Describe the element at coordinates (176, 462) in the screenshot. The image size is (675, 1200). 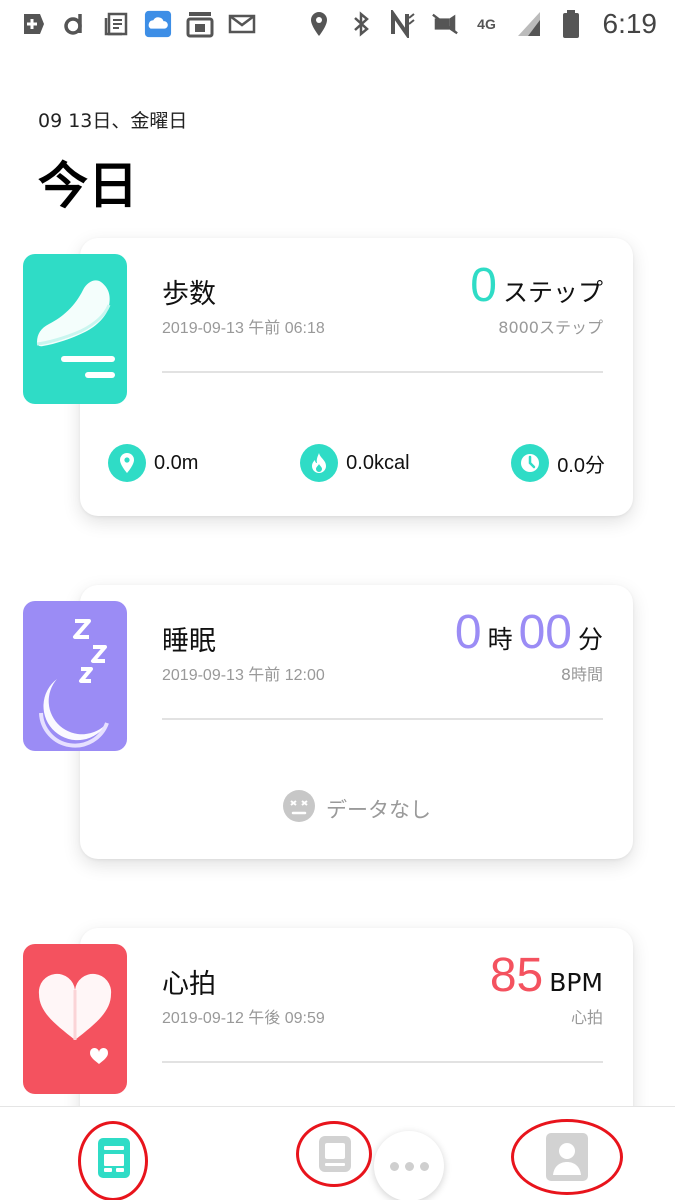
I see `distance-value: 0.0m` at that location.